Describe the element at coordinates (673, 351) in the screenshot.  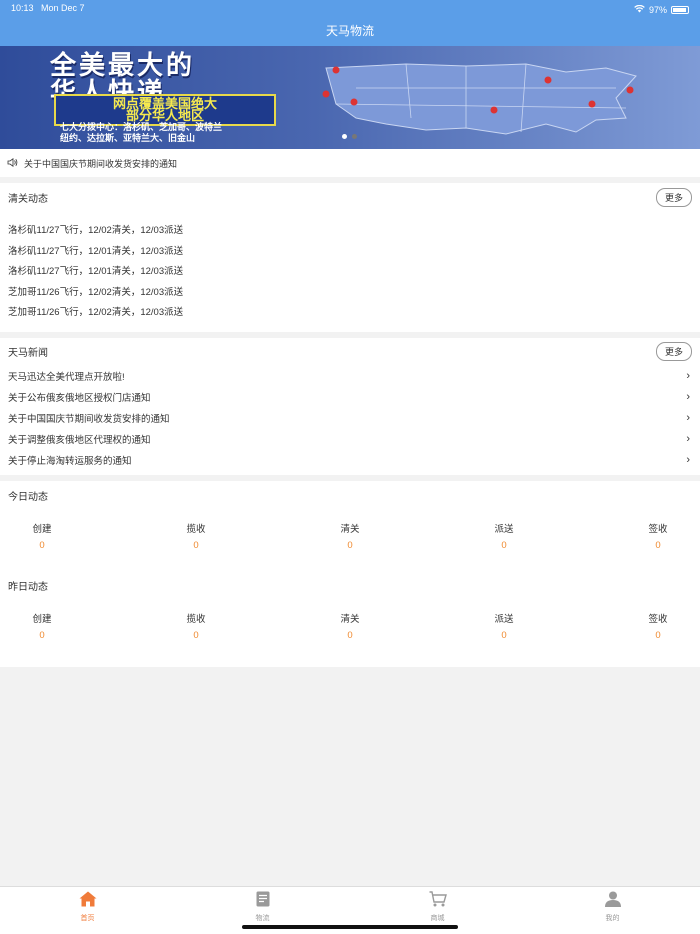
I see `news-more-button: 更多` at that location.